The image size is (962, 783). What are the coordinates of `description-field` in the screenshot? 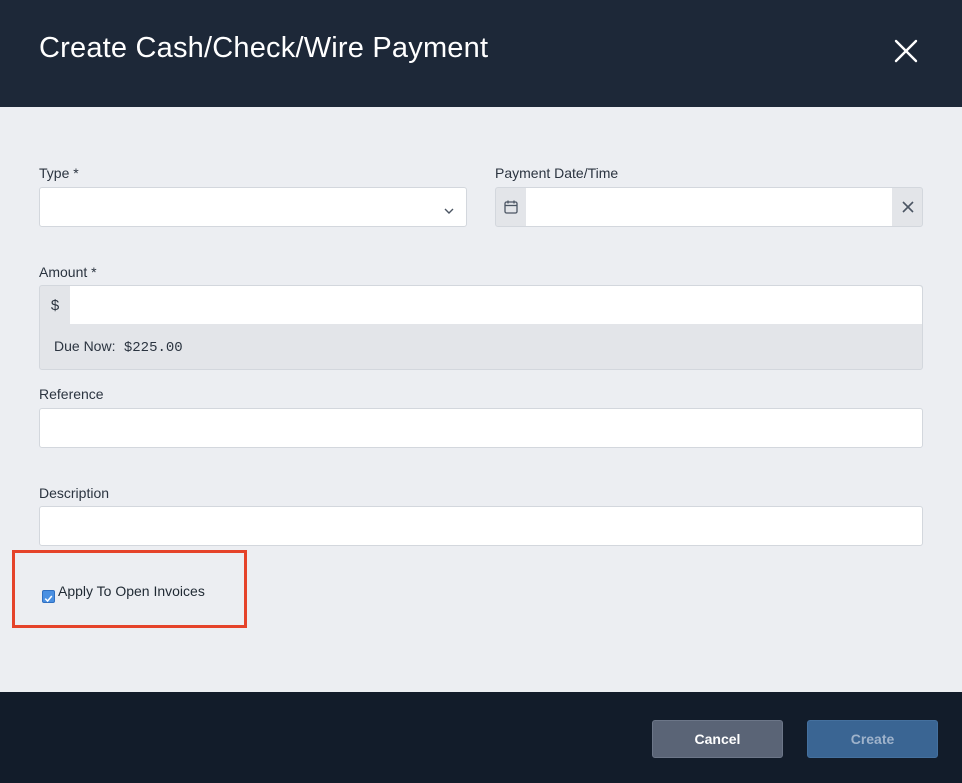 It's located at (481, 526).